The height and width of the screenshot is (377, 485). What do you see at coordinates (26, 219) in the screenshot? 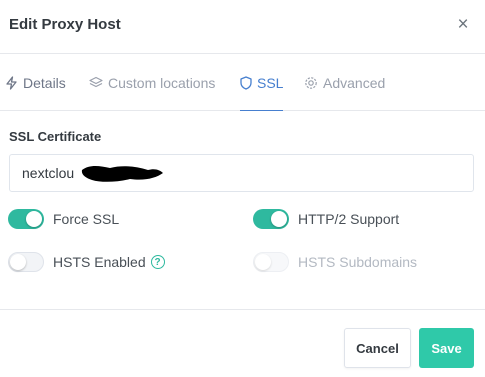
I see `force-ssl-switch` at bounding box center [26, 219].